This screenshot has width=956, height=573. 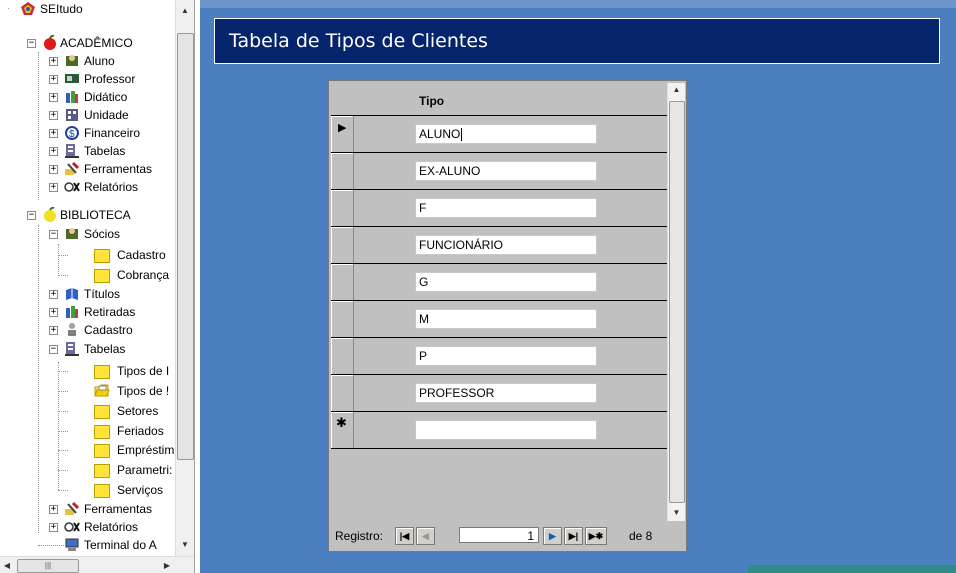 What do you see at coordinates (506, 356) in the screenshot?
I see `tipo-field: P` at bounding box center [506, 356].